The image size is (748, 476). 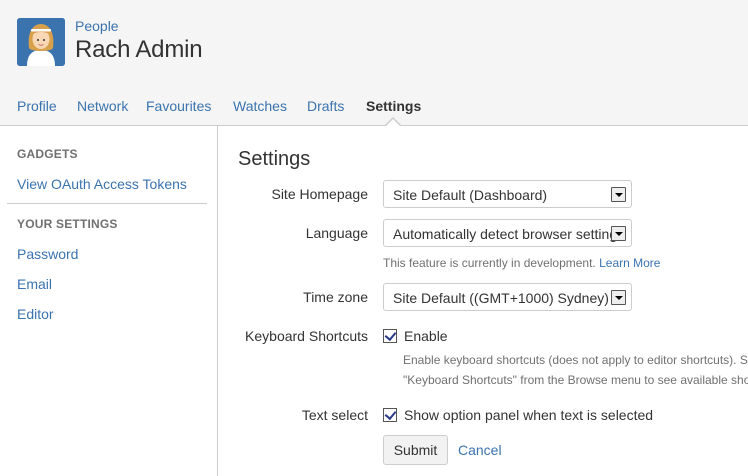 I want to click on active-tab-indicator-inner, so click(x=393, y=122).